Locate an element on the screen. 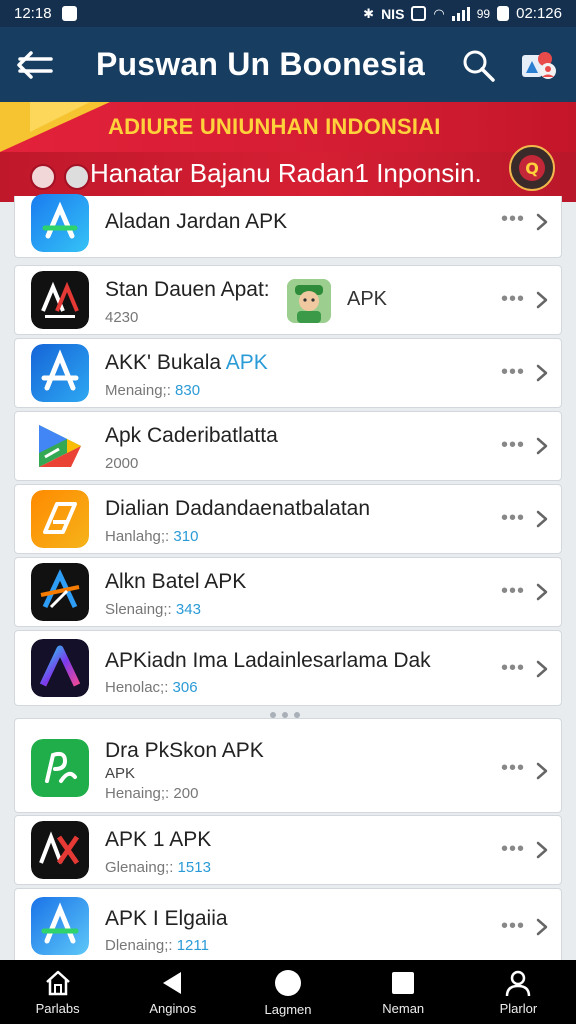  app-meta-value: 1513 is located at coordinates (194, 867).